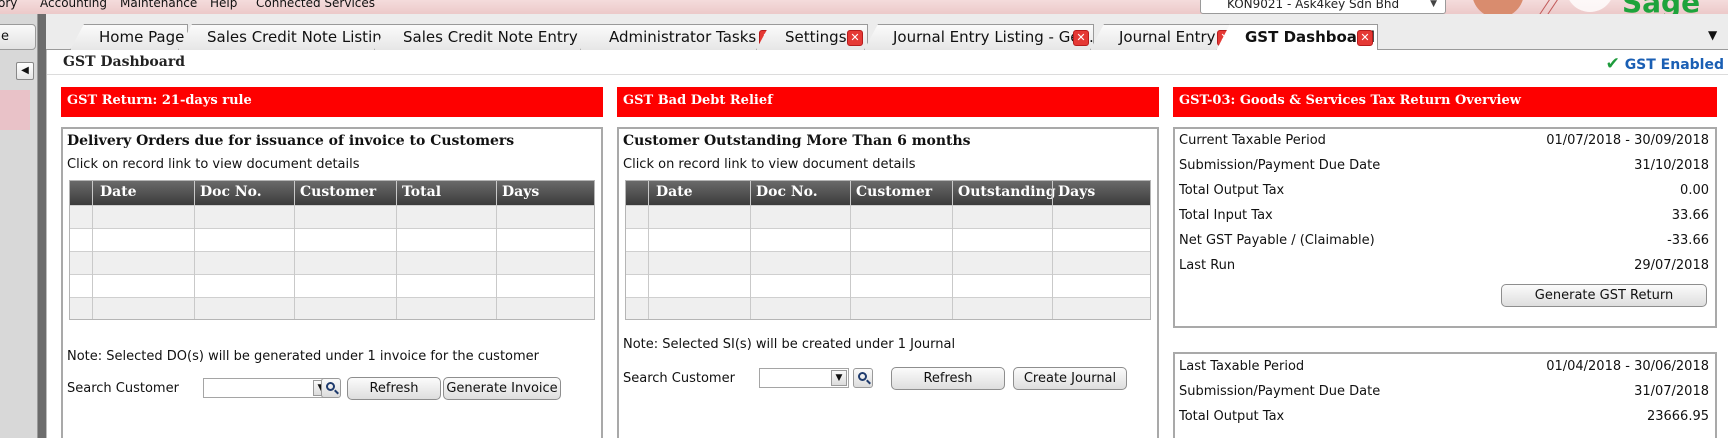  What do you see at coordinates (1277, 240) in the screenshot?
I see `row-label: Net GST Payable / (Claimable)` at bounding box center [1277, 240].